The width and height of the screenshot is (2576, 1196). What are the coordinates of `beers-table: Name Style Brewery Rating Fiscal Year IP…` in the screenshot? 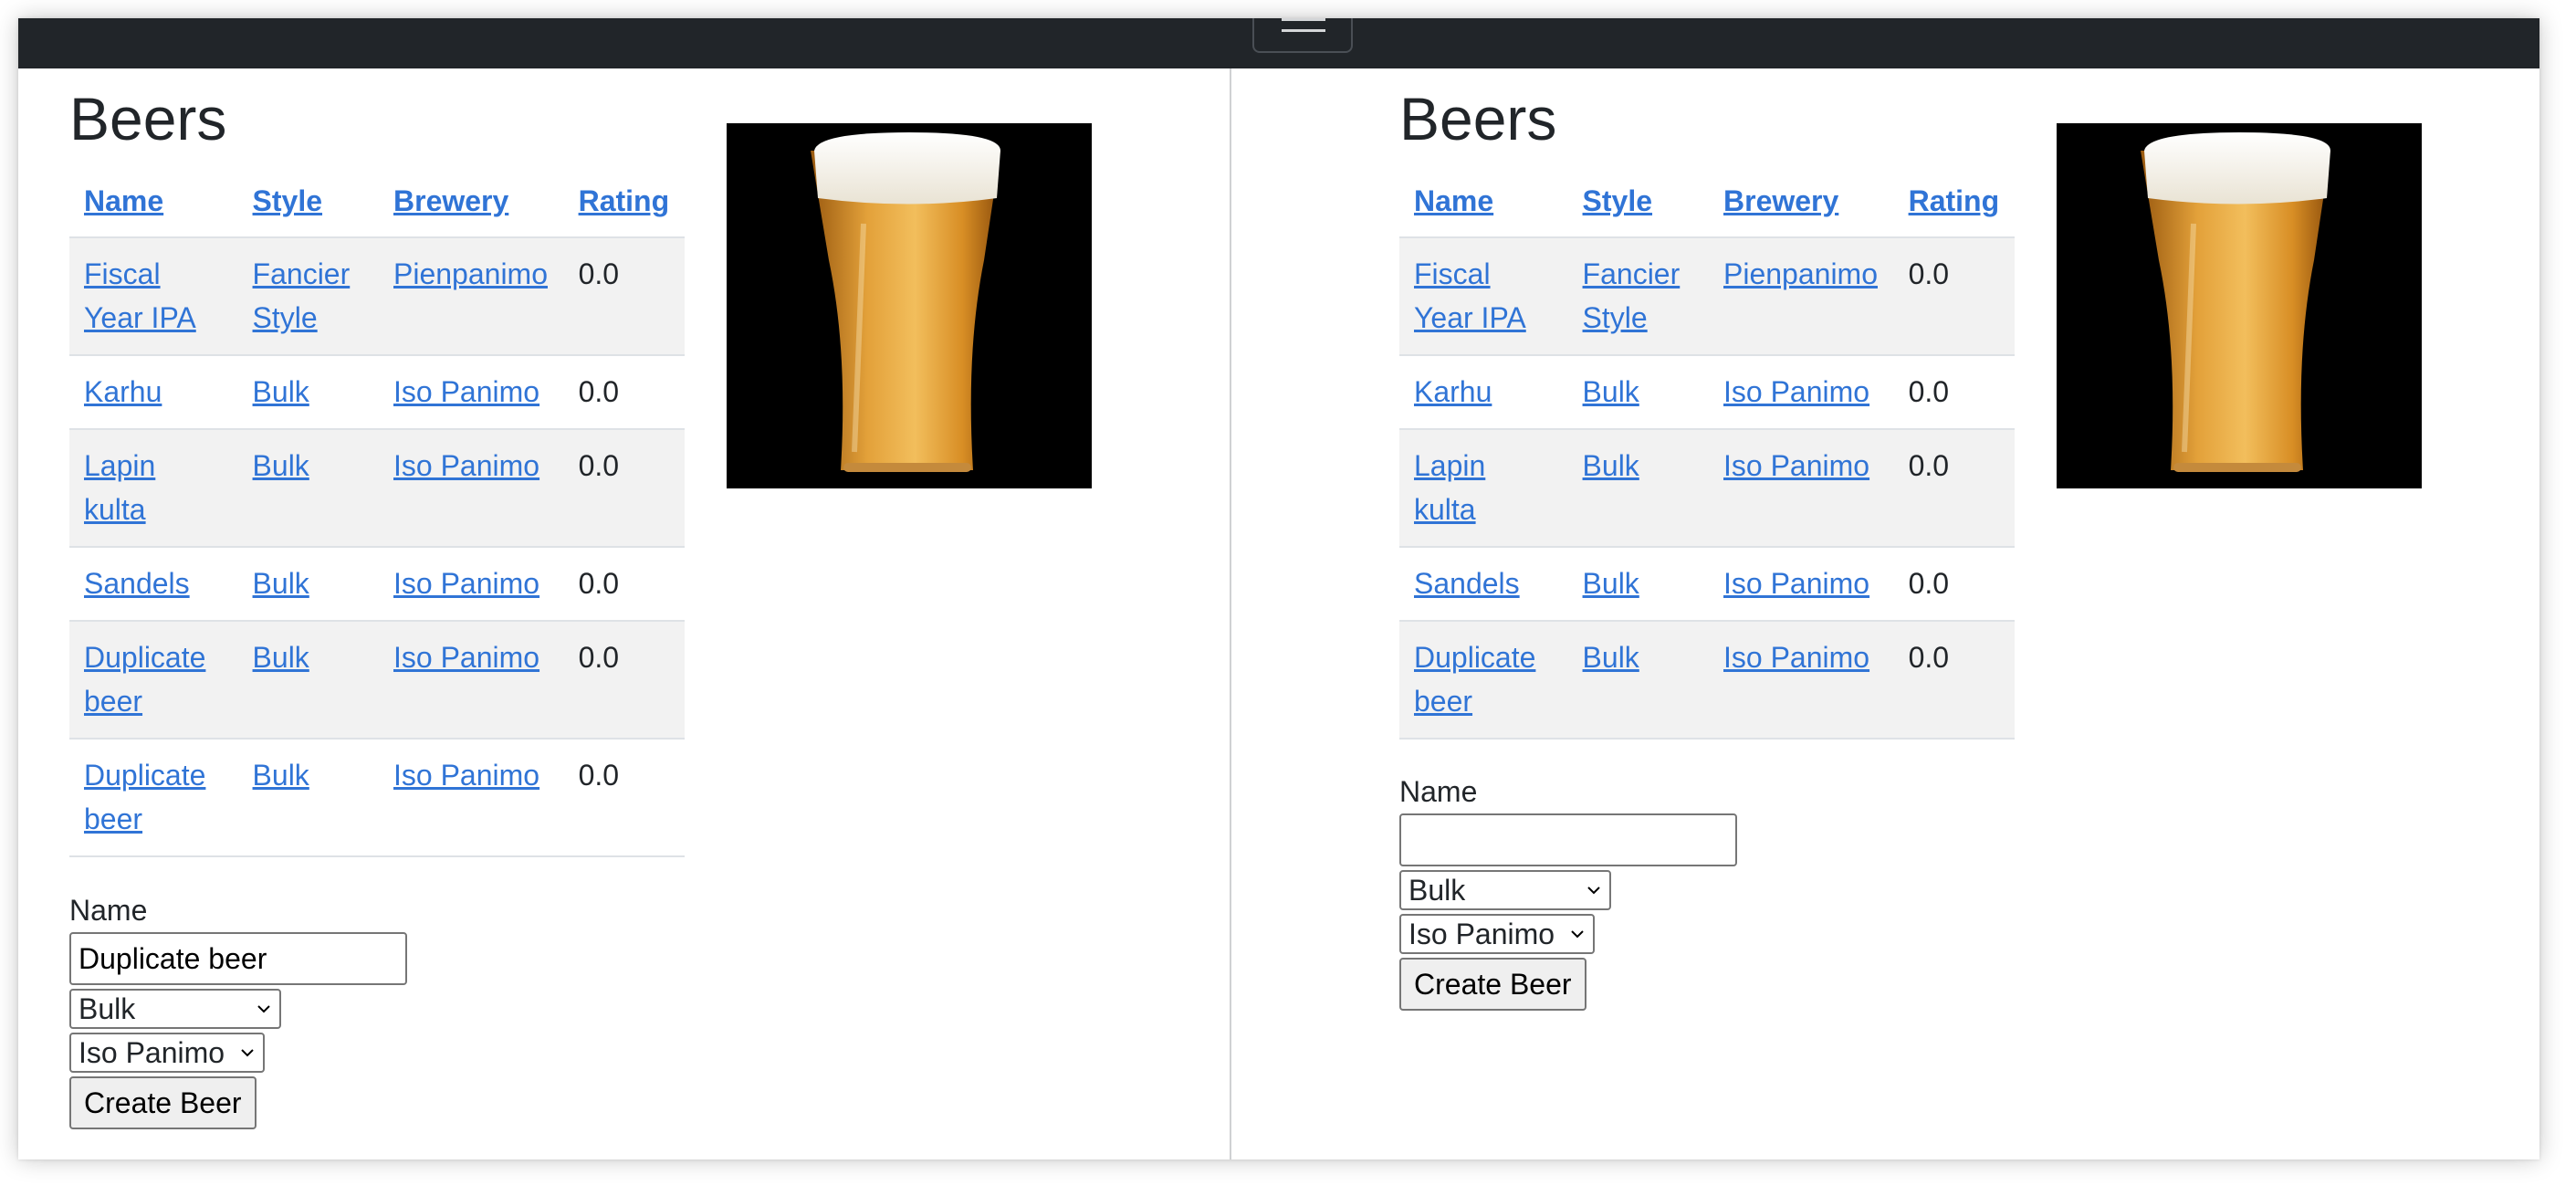 It's located at (377, 515).